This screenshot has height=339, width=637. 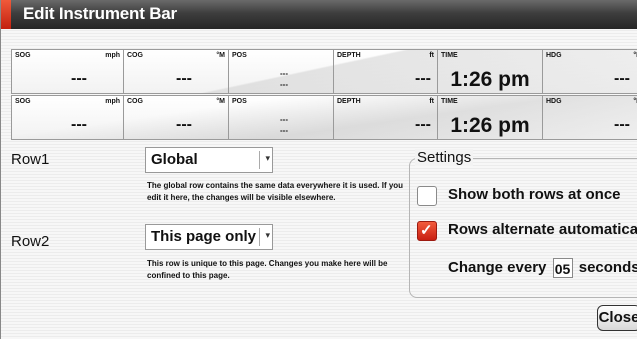 What do you see at coordinates (607, 267) in the screenshot?
I see `change-every-suffix: seconds` at bounding box center [607, 267].